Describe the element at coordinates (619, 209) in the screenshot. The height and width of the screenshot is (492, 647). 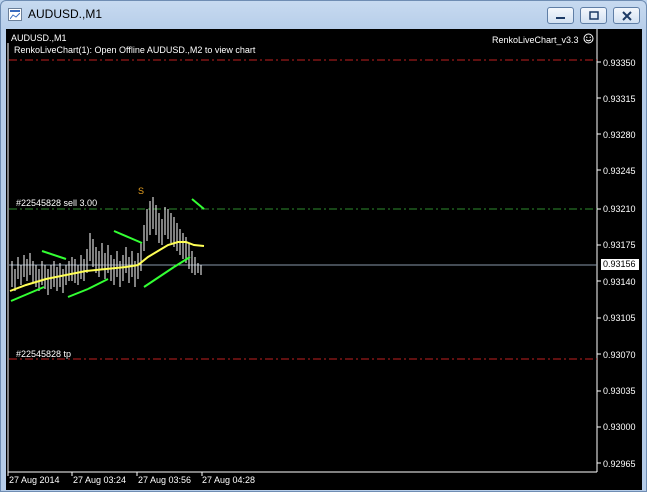
I see `price-label: 0.93210` at that location.